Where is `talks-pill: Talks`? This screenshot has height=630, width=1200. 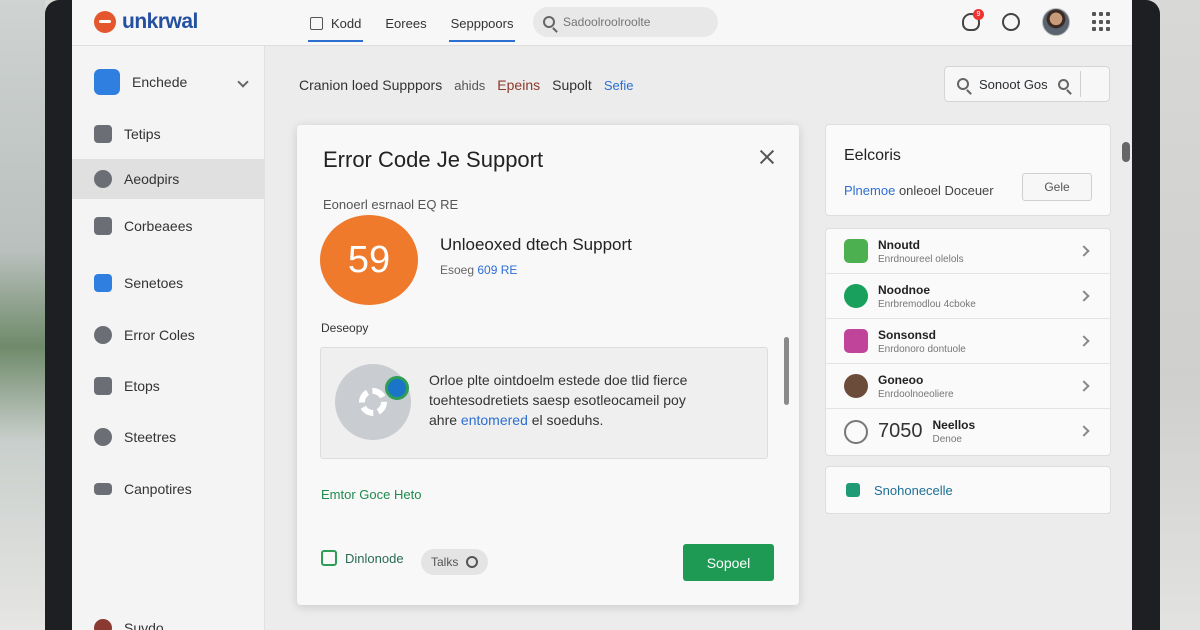 talks-pill: Talks is located at coordinates (455, 562).